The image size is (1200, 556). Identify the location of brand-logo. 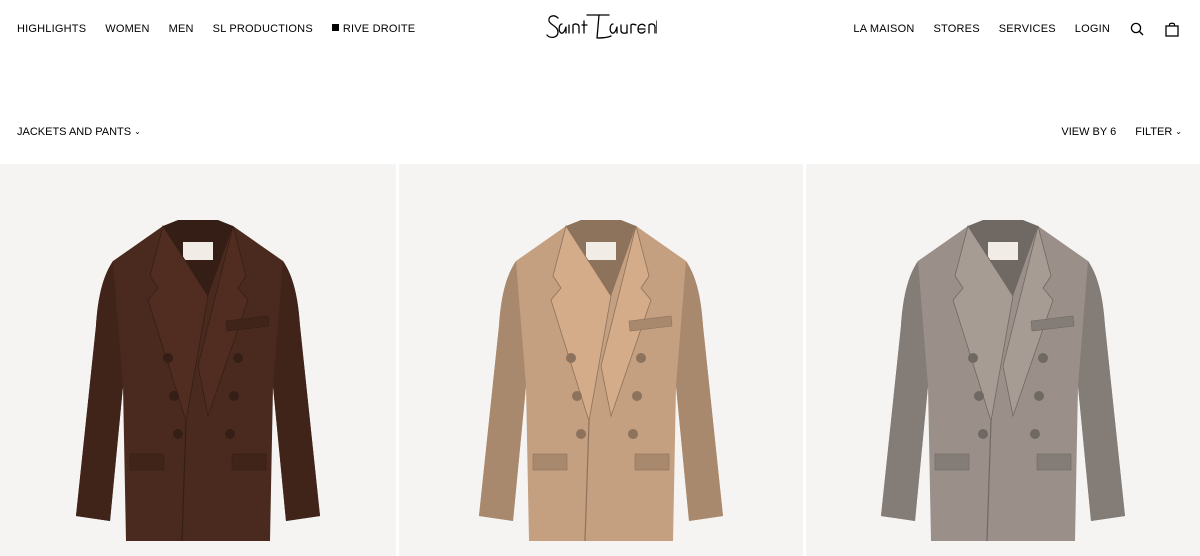
(601, 27).